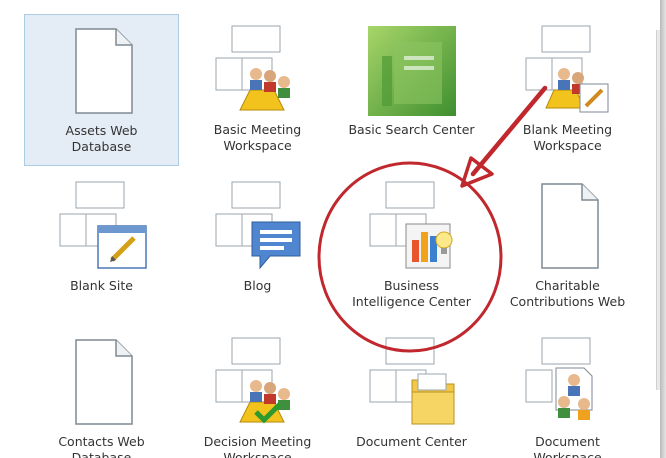 This screenshot has width=666, height=458. What do you see at coordinates (412, 382) in the screenshot?
I see `document-center-icon` at bounding box center [412, 382].